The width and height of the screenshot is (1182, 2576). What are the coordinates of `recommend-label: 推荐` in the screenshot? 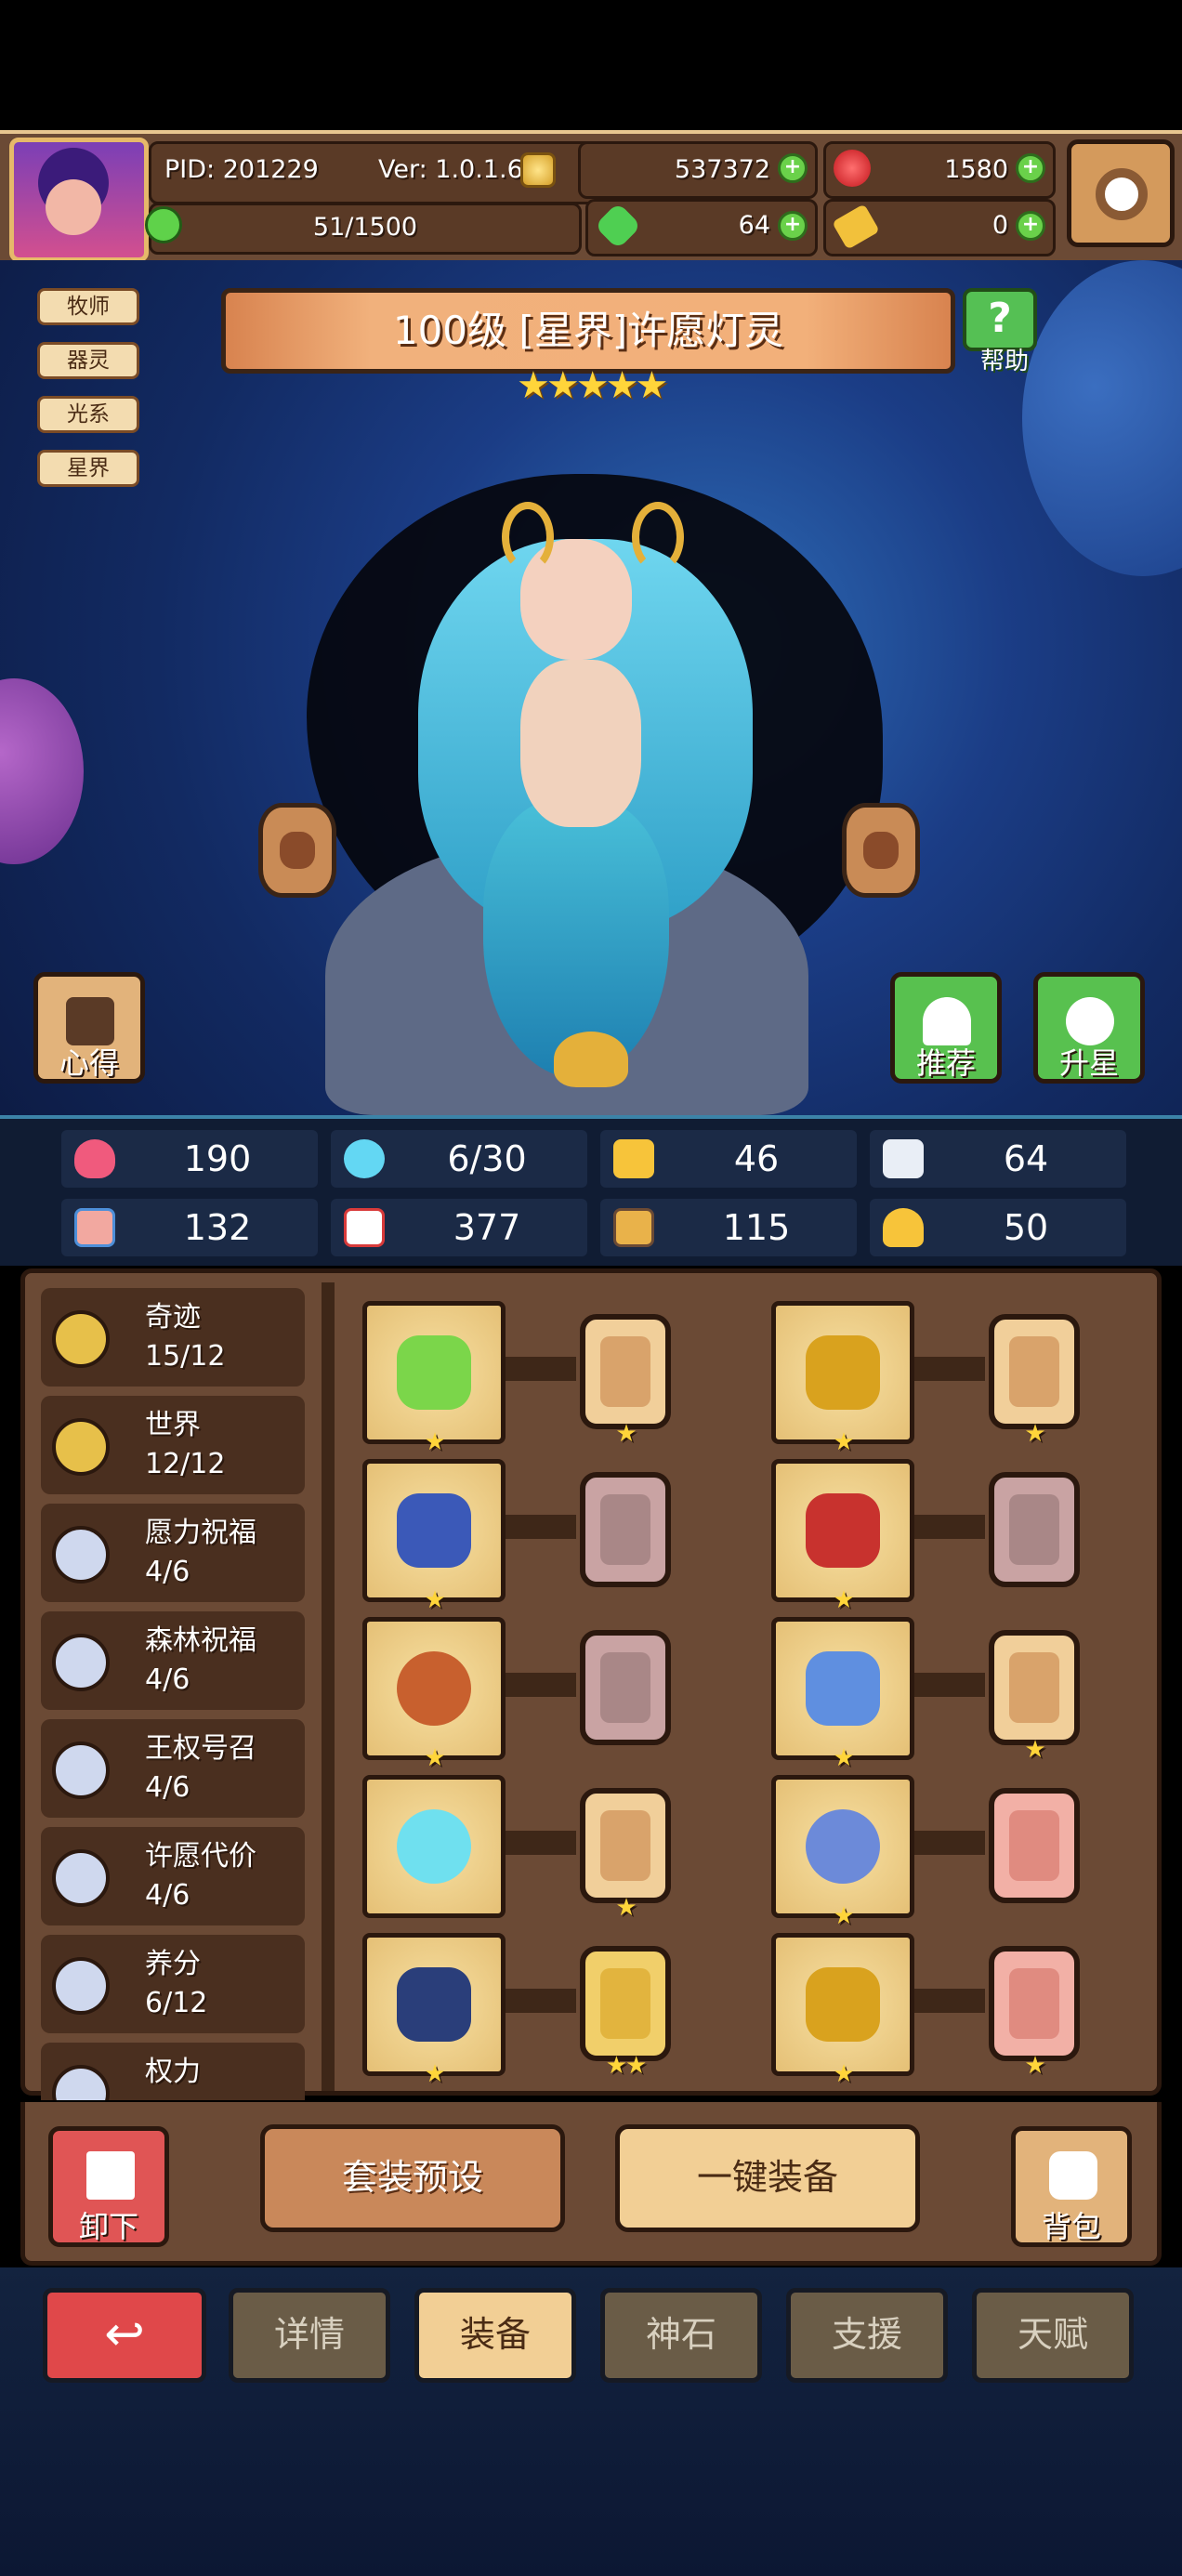 It's located at (945, 1063).